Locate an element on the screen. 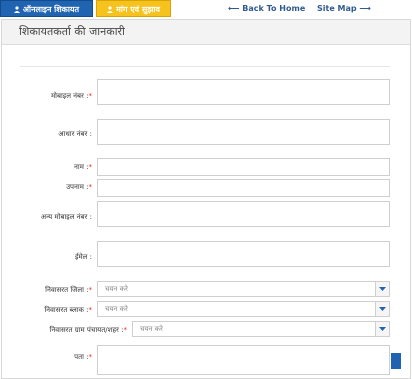  site-map-link: Site Map ⟶ is located at coordinates (344, 8).